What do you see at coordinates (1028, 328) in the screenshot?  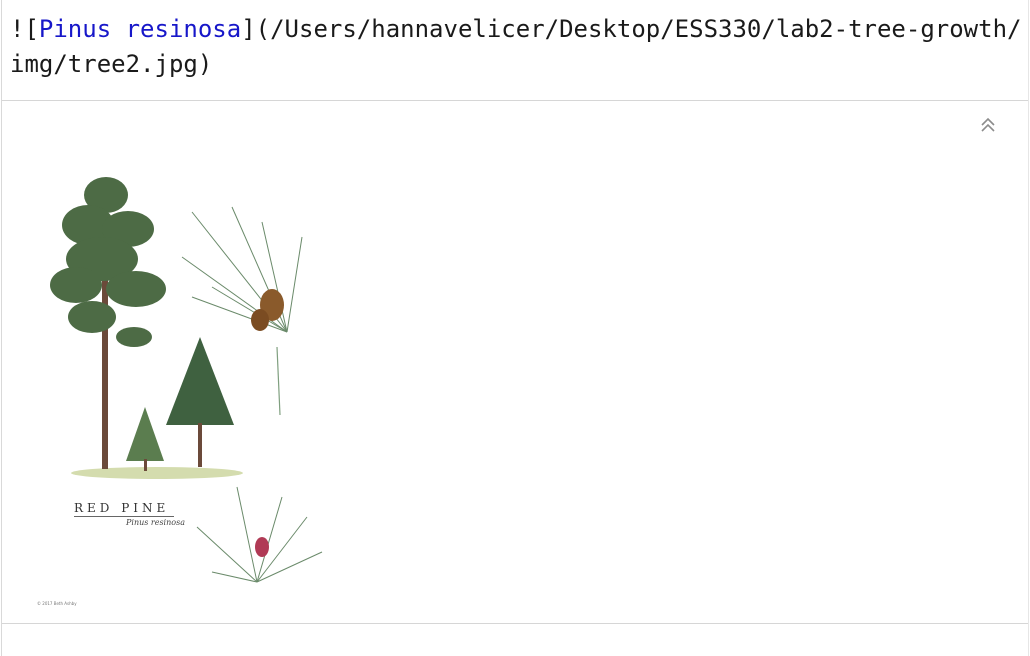 I see `right-border` at bounding box center [1028, 328].